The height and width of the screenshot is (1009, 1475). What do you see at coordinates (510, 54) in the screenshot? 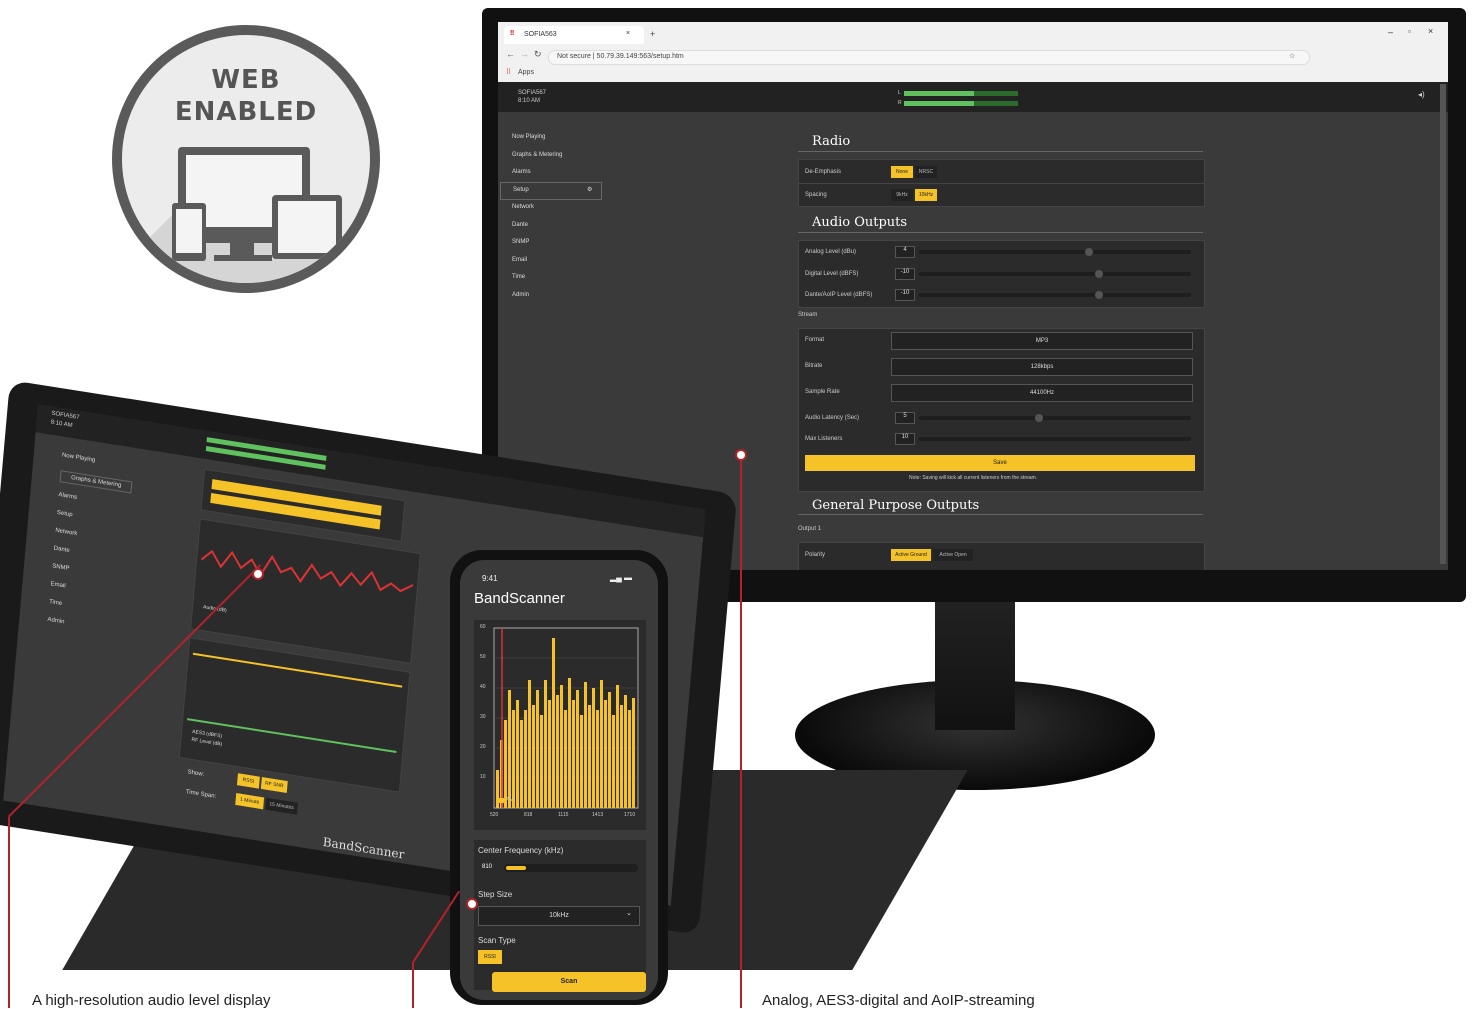
I see `back-icon: ←` at bounding box center [510, 54].